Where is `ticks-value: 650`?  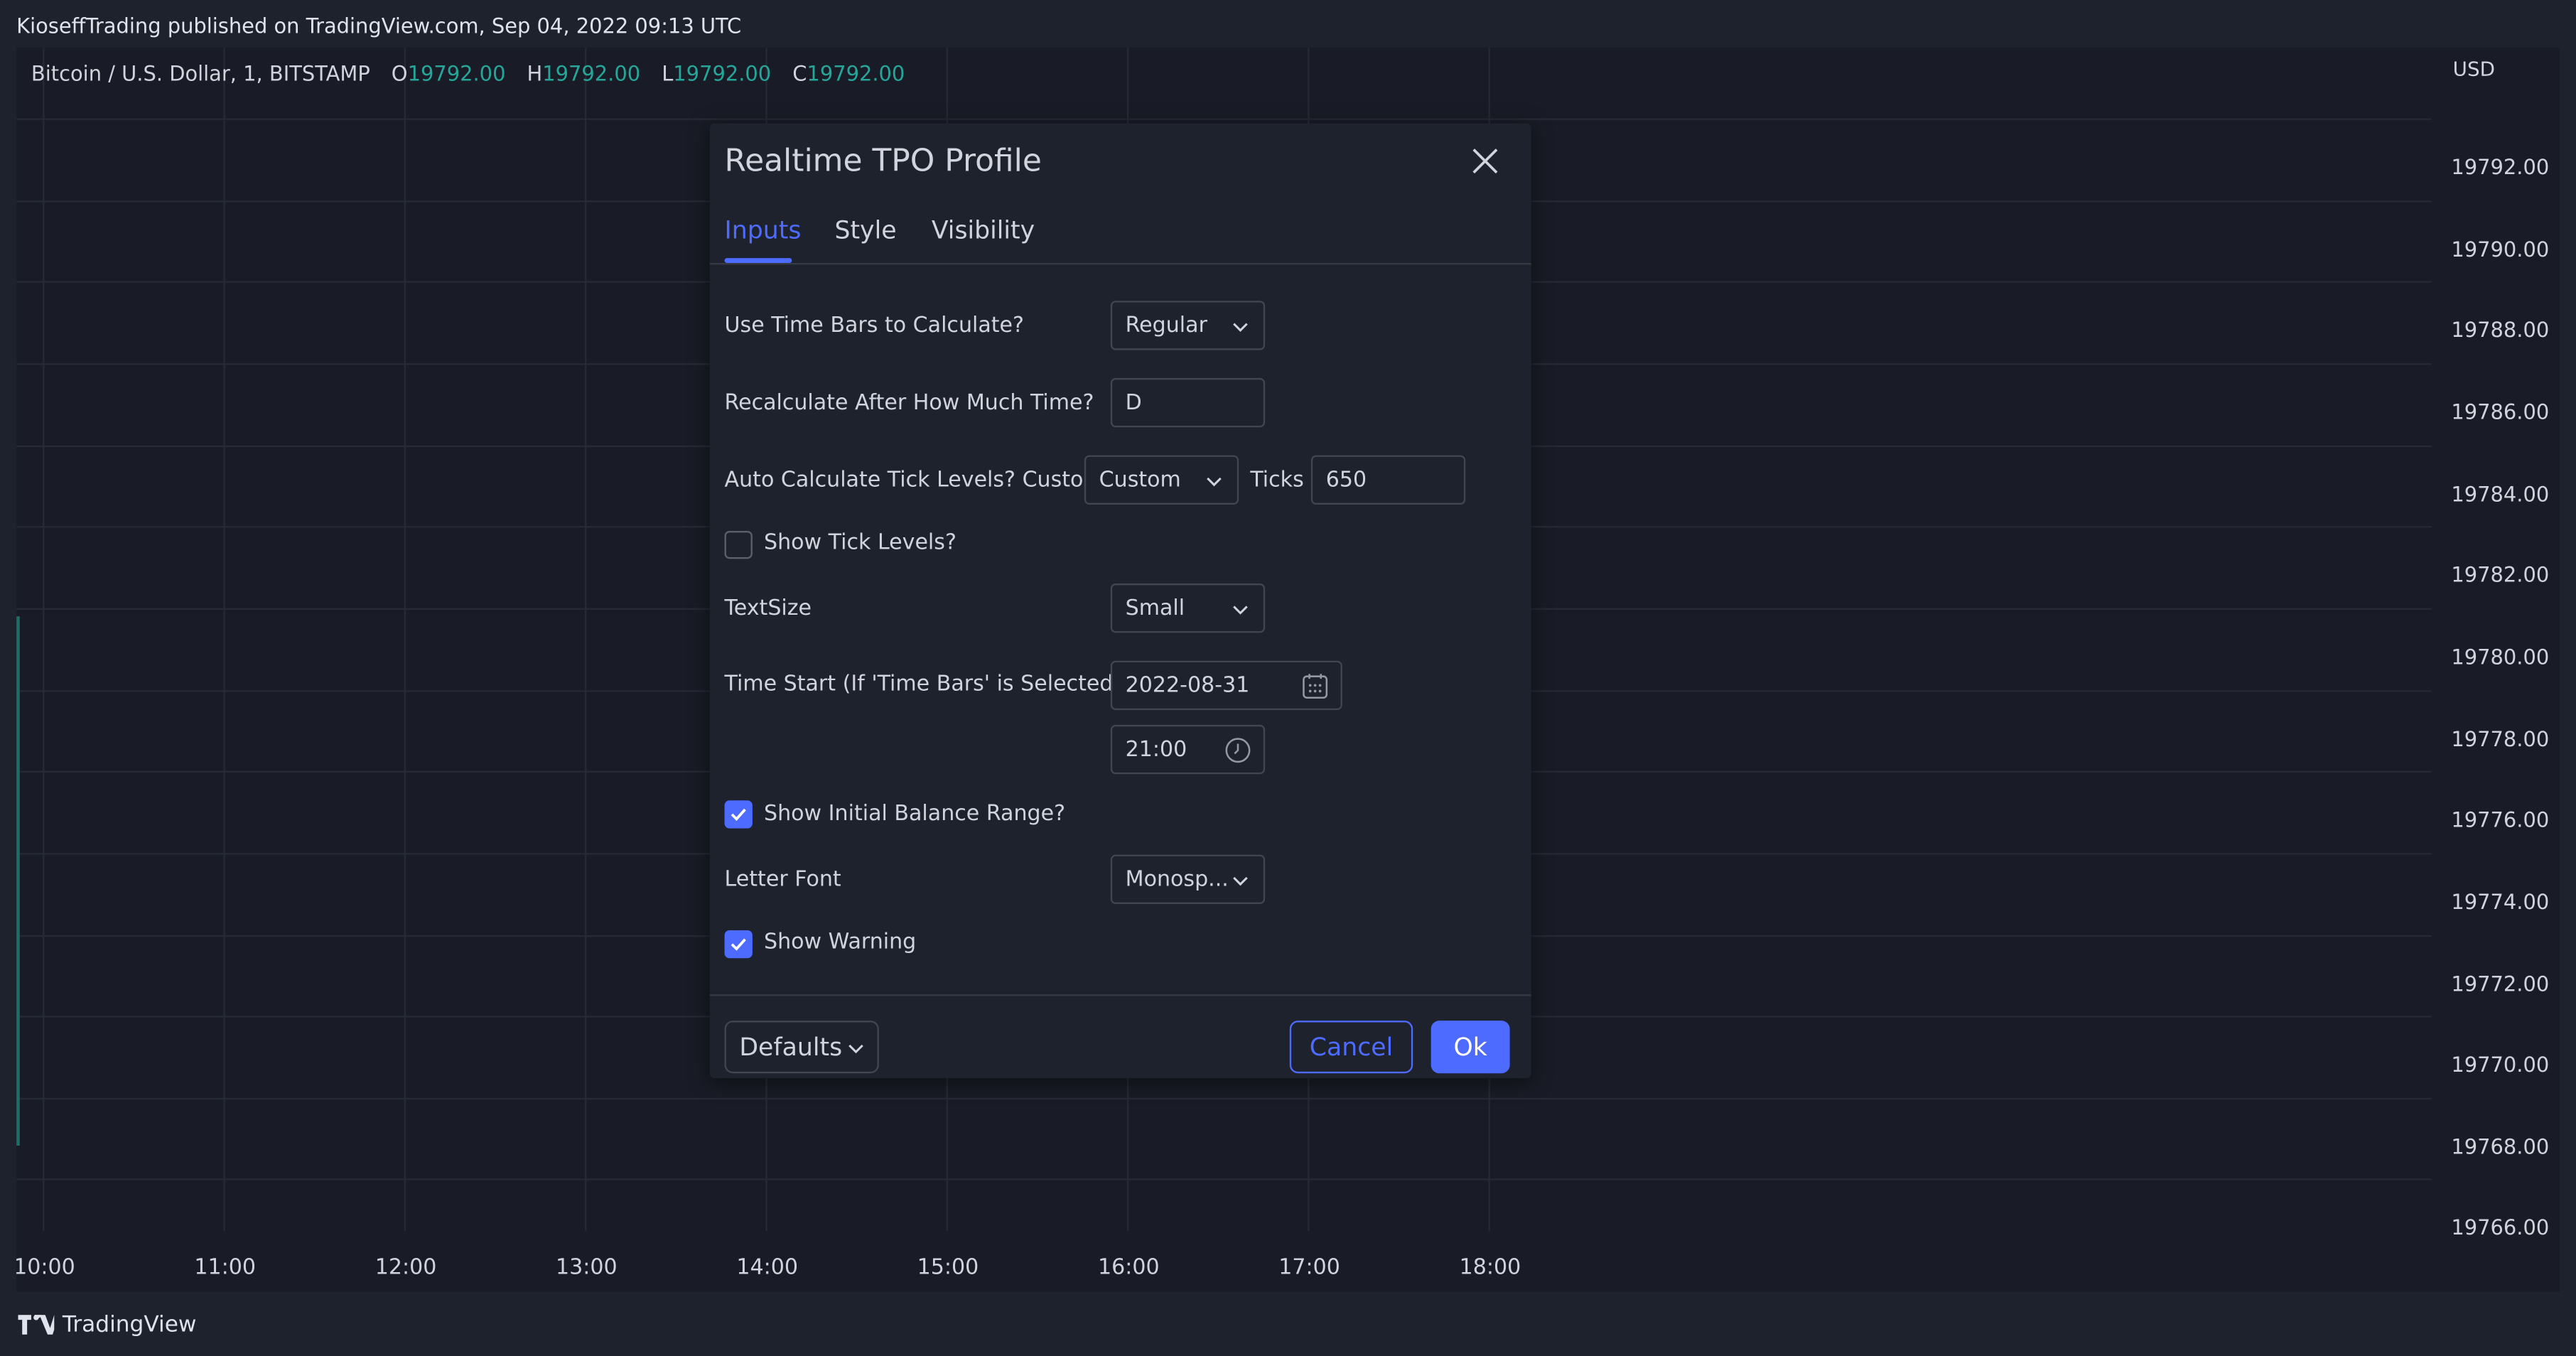
ticks-value: 650 is located at coordinates (1346, 480).